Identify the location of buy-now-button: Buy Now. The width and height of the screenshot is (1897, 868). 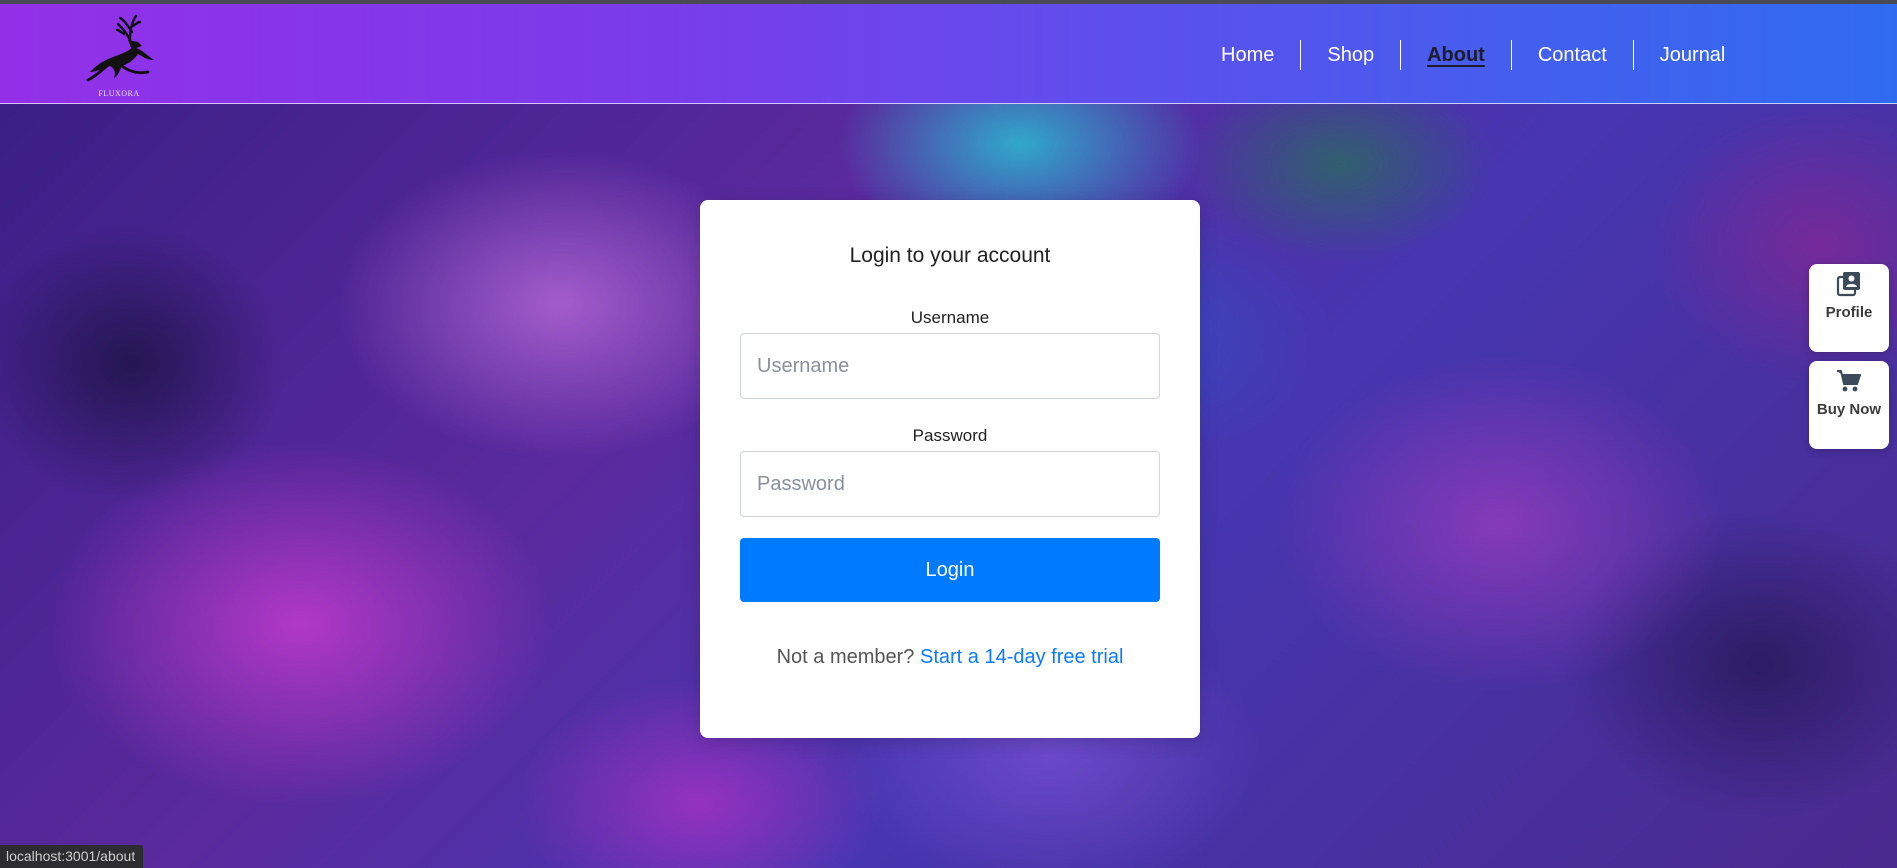
(1849, 405).